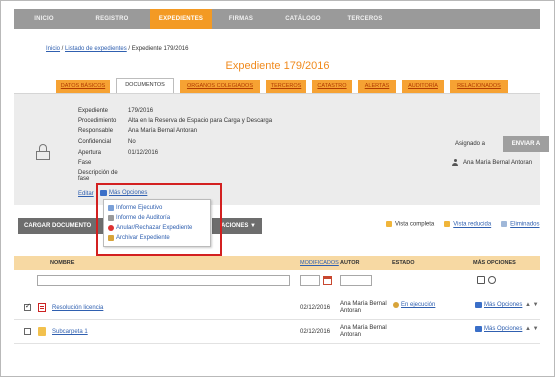 Image resolution: width=555 pixels, height=377 pixels. What do you see at coordinates (70, 332) in the screenshot?
I see `row-name-link: Subcarpeta 1` at bounding box center [70, 332].